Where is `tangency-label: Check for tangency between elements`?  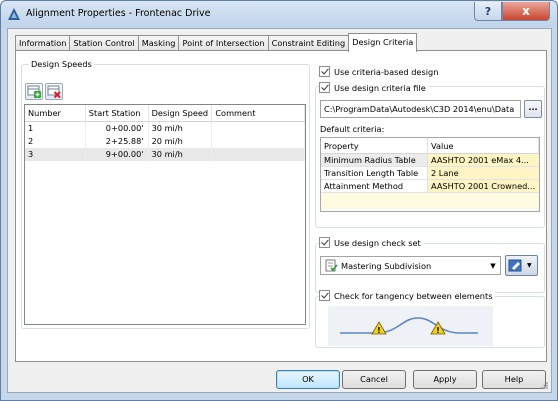 tangency-label: Check for tangency between elements is located at coordinates (413, 295).